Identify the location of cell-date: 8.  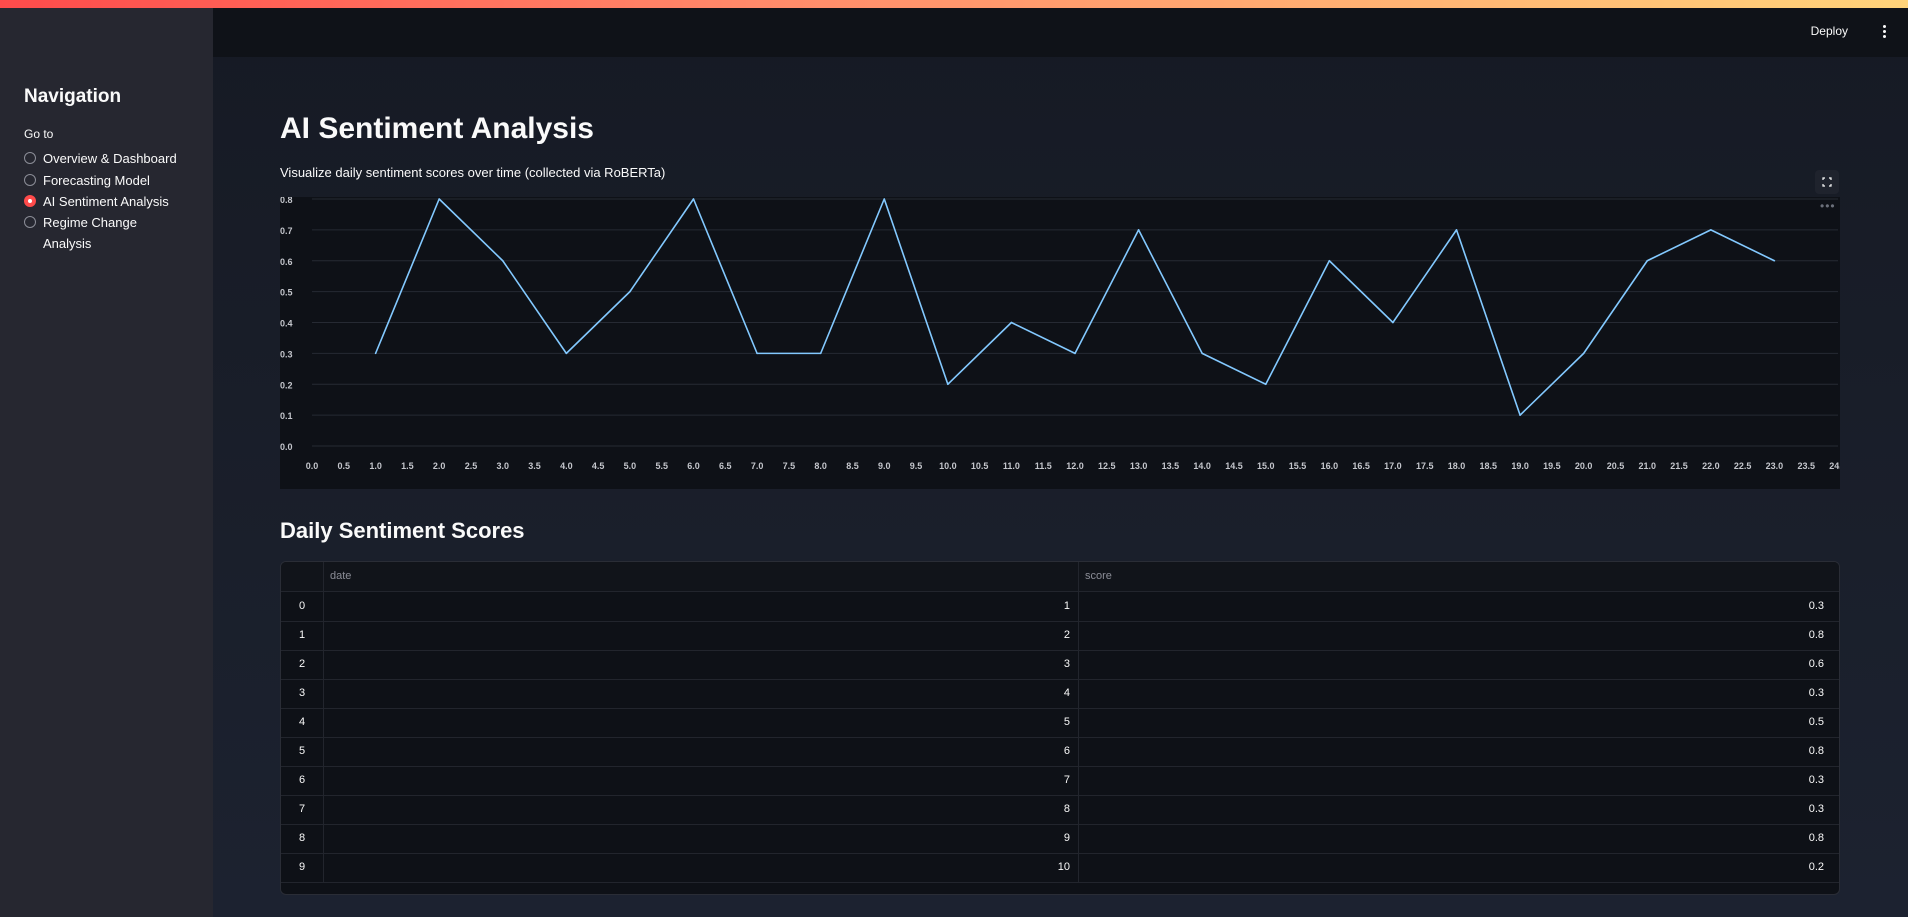
(701, 809).